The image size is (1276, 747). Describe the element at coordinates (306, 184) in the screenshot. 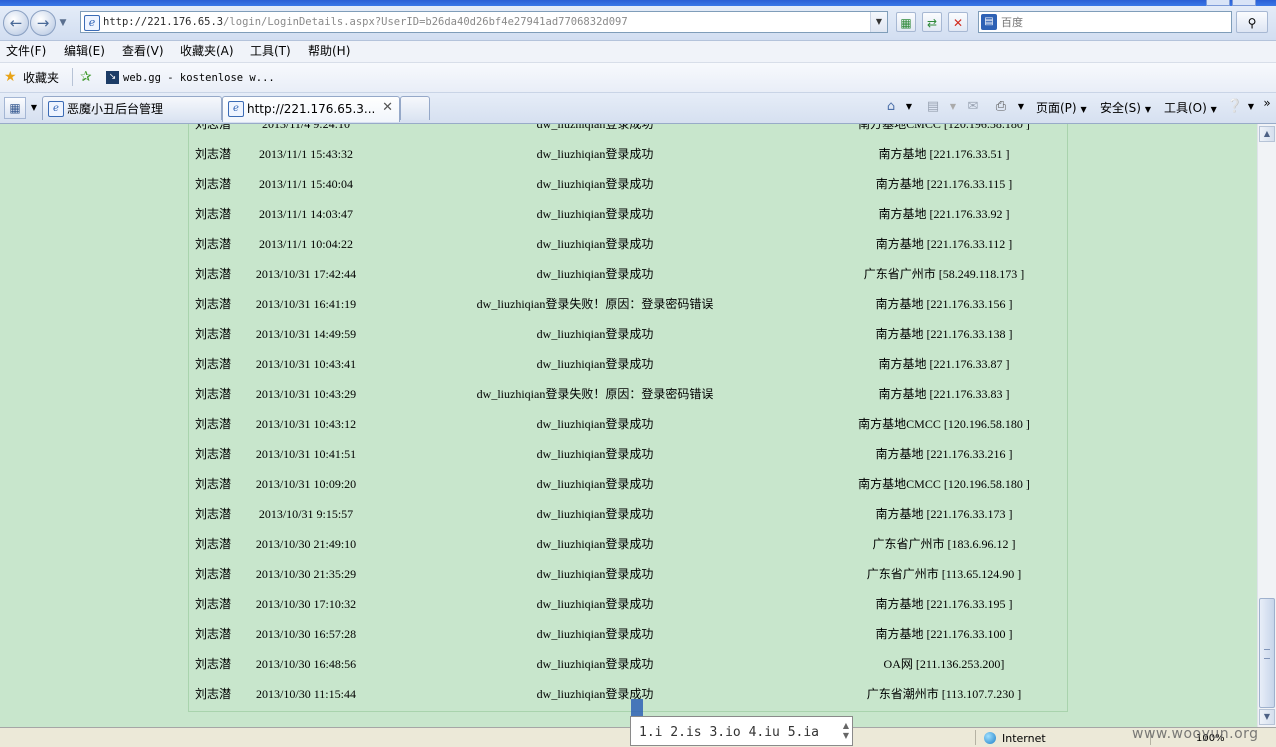

I see `cell-login-time: 2013/11/1 15:40:04` at that location.